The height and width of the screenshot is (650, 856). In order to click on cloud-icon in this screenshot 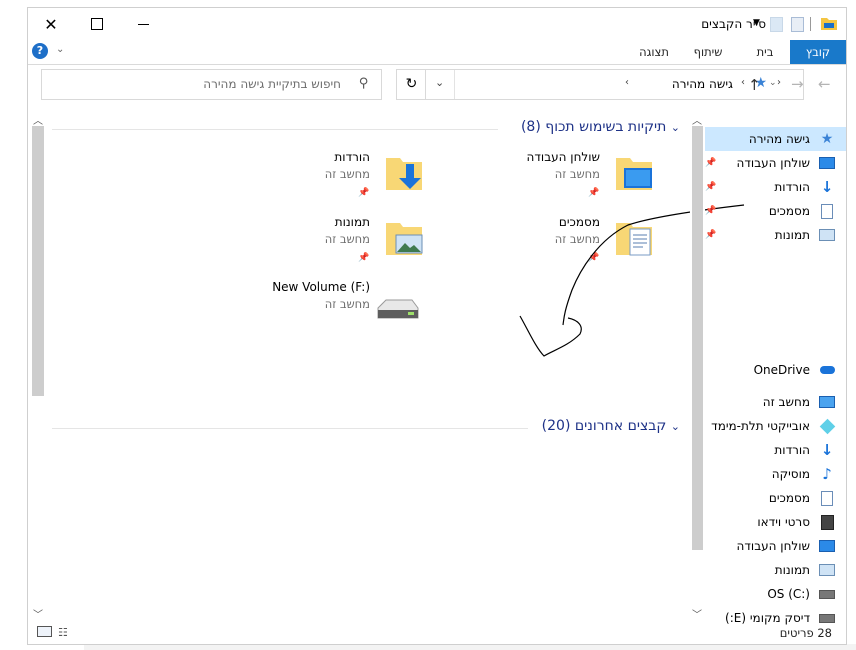, I will do `click(827, 370)`.